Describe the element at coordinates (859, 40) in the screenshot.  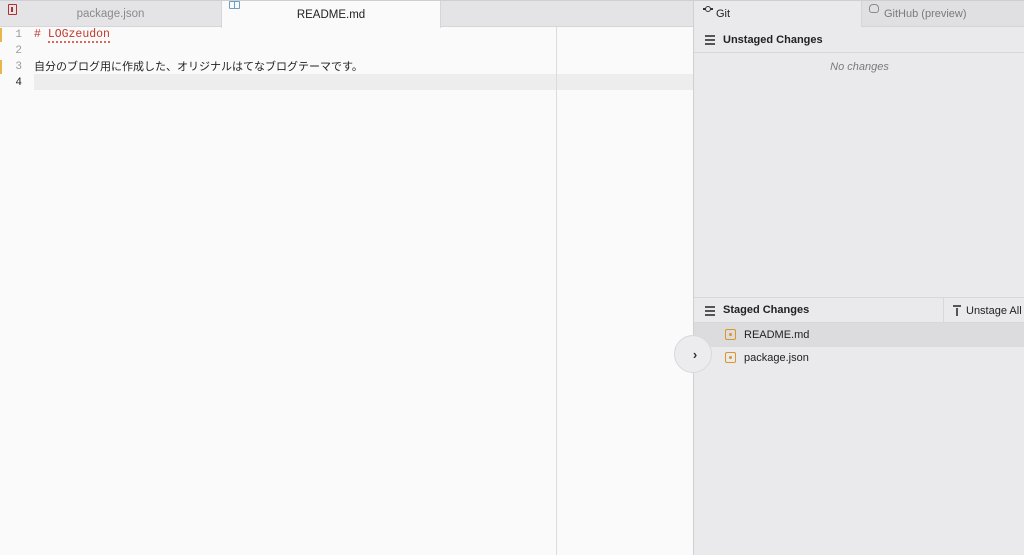
I see `unstaged-changes-header: Unstaged Changes` at that location.